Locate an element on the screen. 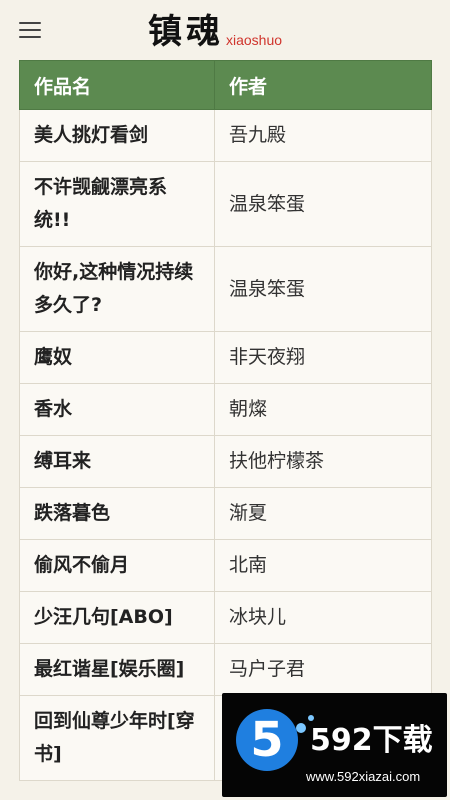 This screenshot has height=800, width=450. novel-title: 回到仙尊少年时[穿书] is located at coordinates (117, 738).